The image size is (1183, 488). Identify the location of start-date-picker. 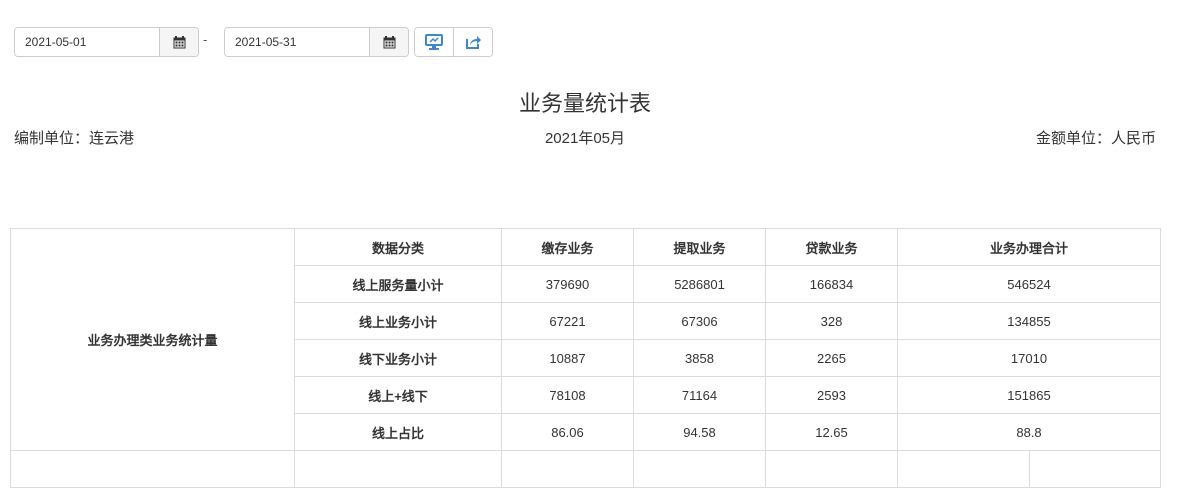
(106, 42).